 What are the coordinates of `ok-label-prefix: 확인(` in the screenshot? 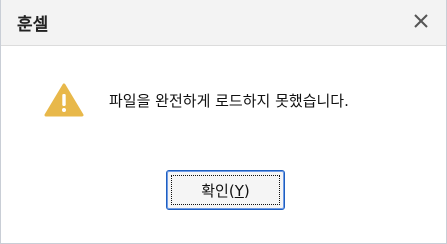 It's located at (218, 190).